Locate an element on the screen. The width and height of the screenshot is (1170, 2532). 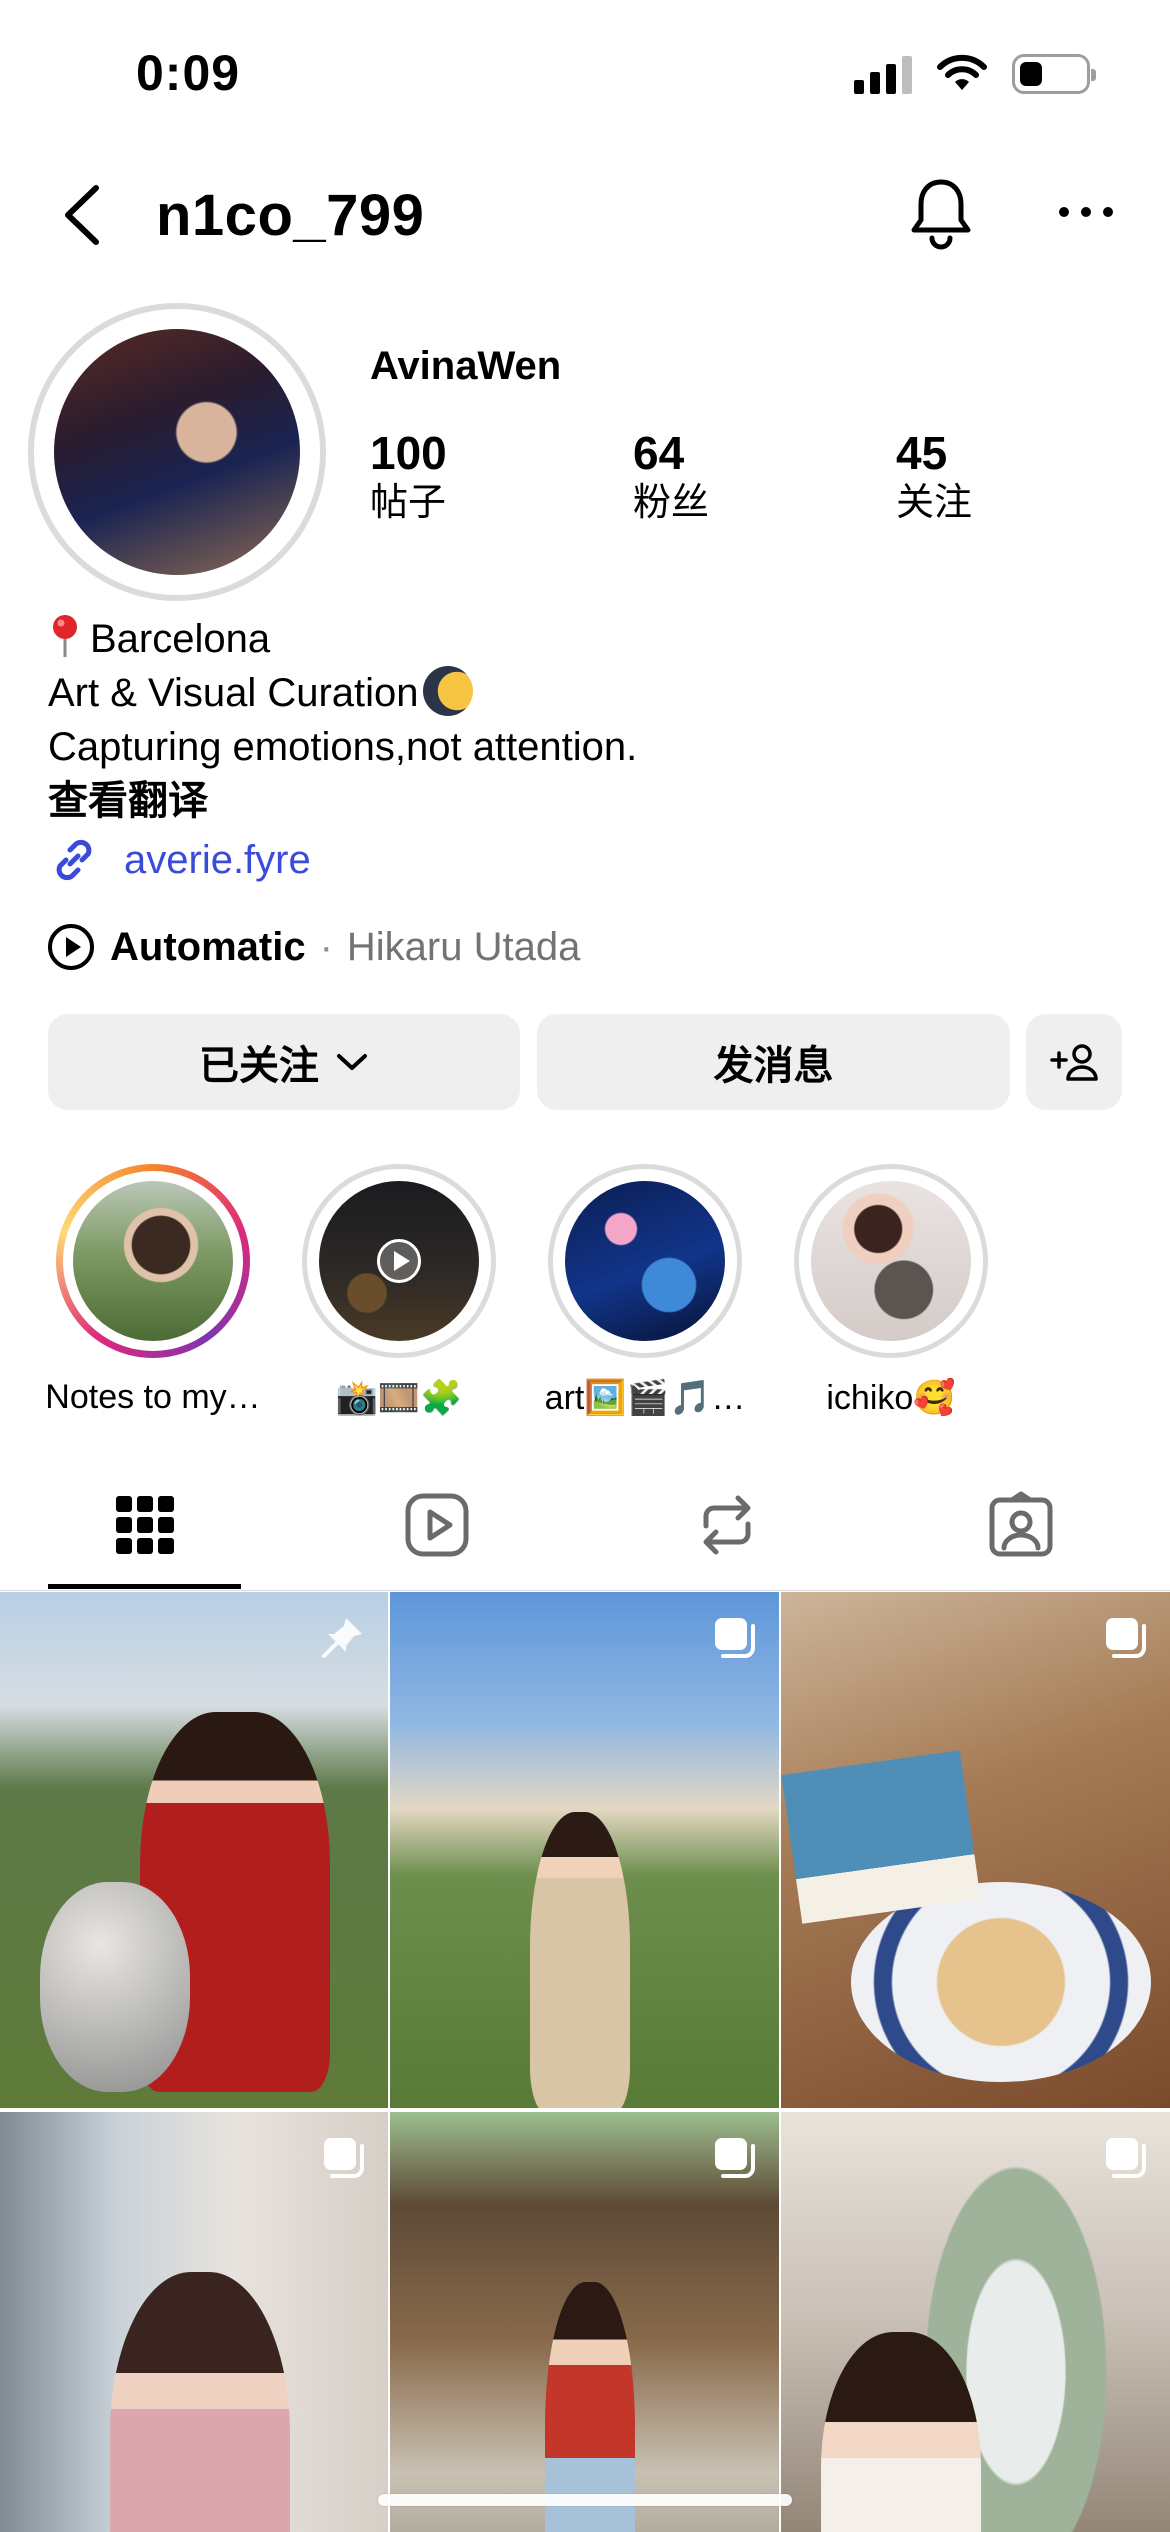
stat-label: 粉丝 is located at coordinates (671, 502).